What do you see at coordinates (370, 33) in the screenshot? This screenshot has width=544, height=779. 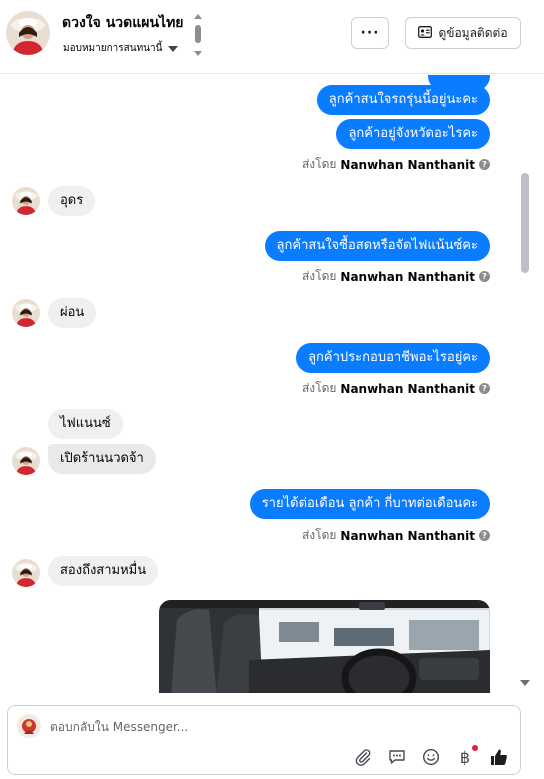 I see `more-options-button: ···` at bounding box center [370, 33].